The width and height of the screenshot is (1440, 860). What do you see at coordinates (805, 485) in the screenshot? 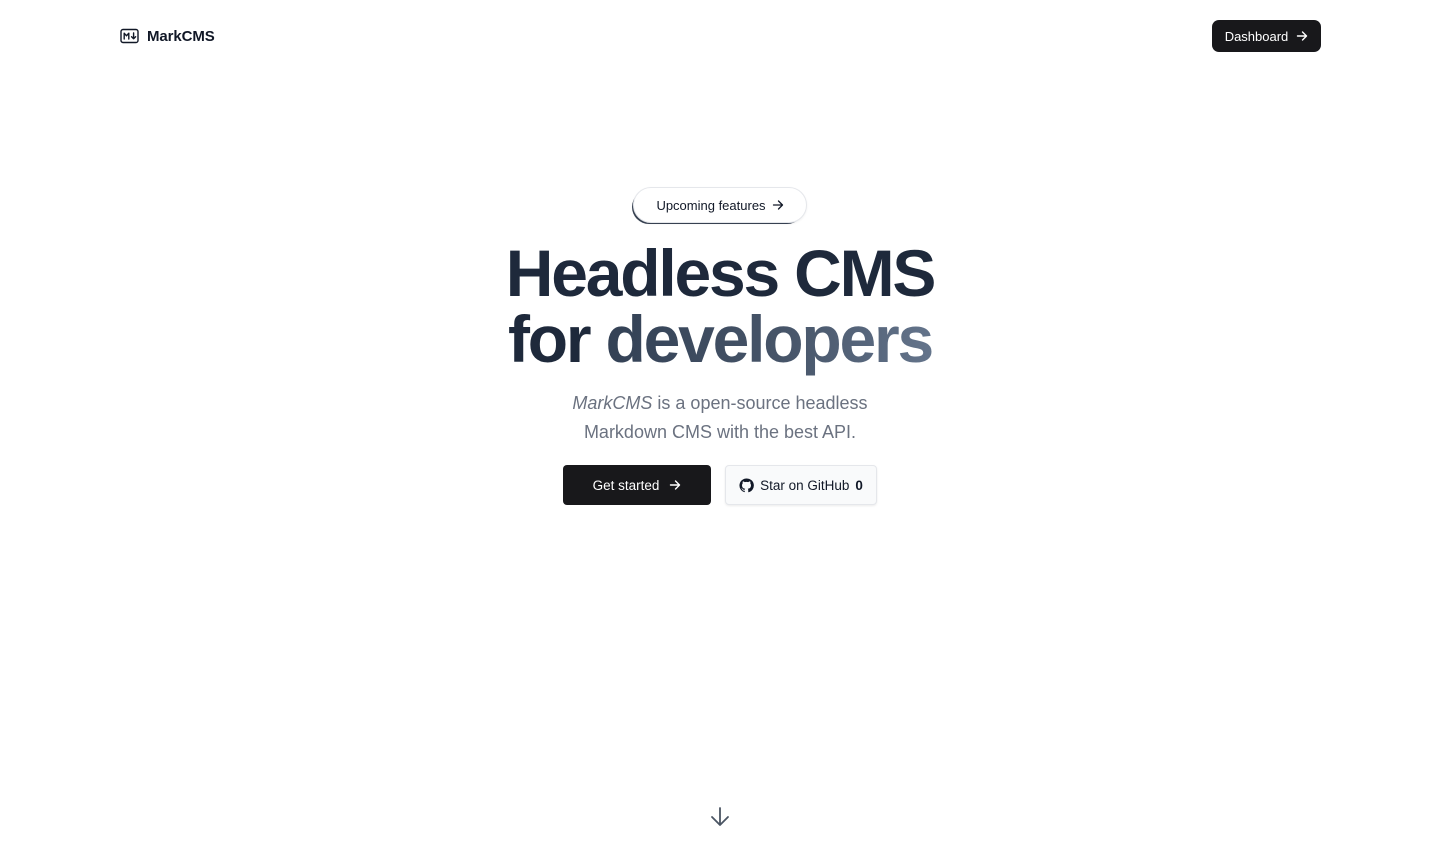
I see `github-star-label: Star on GitHub` at bounding box center [805, 485].